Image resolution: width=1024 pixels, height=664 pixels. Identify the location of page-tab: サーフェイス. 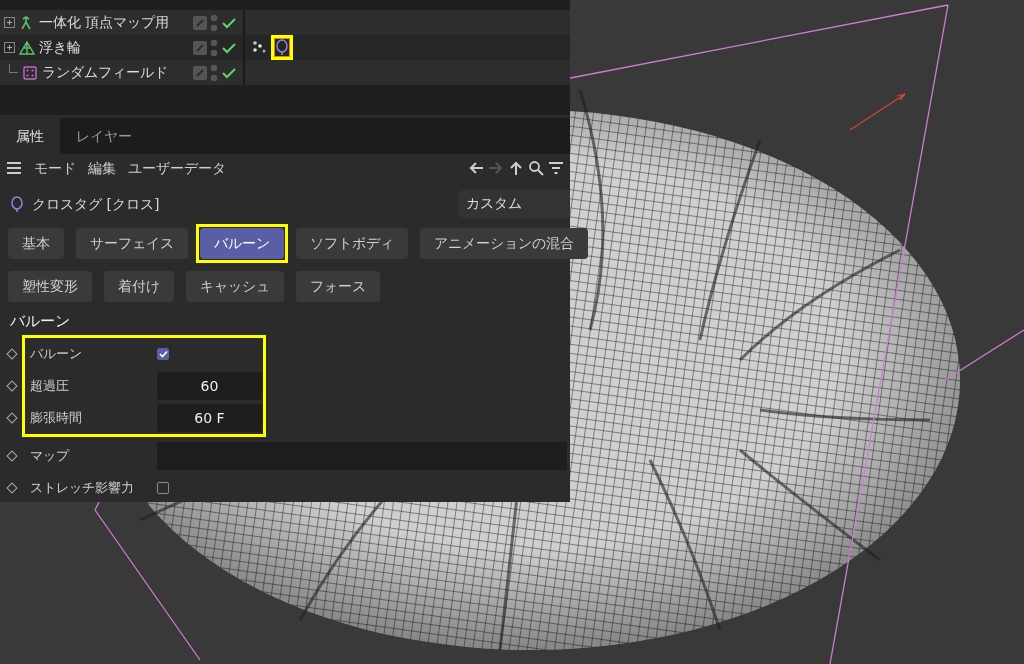
(132, 243).